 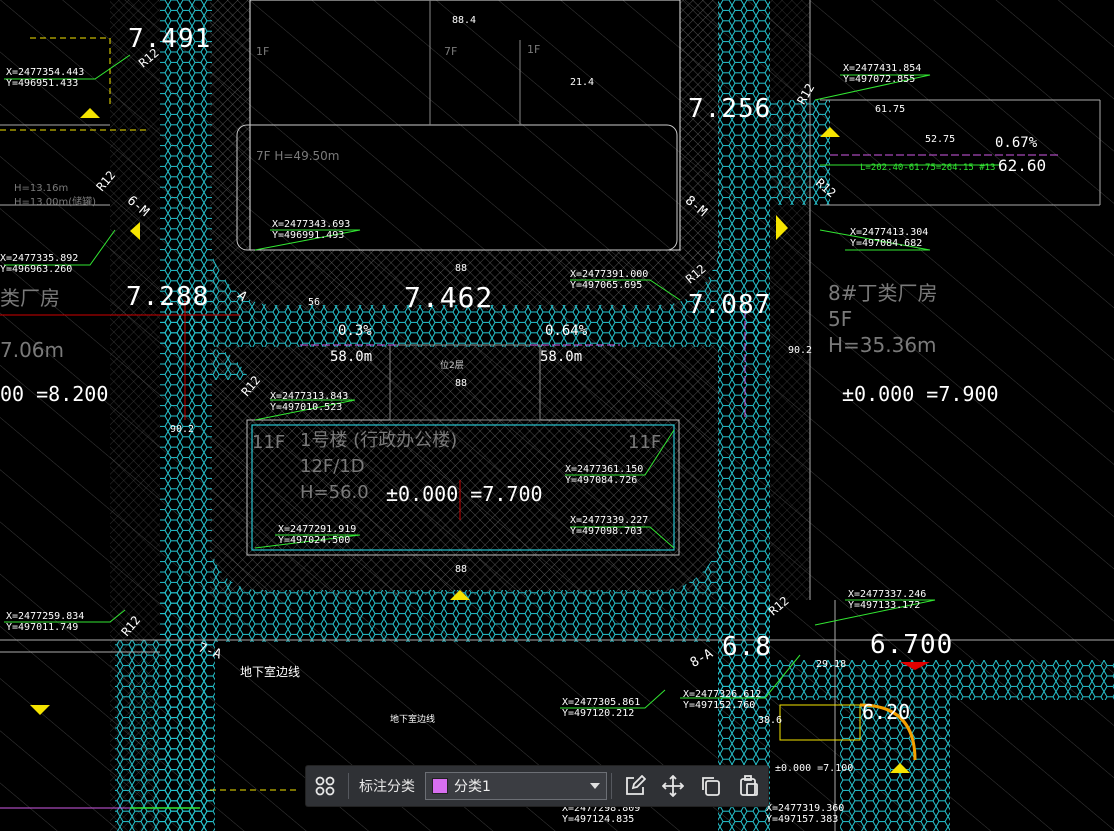 What do you see at coordinates (325, 786) in the screenshot?
I see `grid-icon` at bounding box center [325, 786].